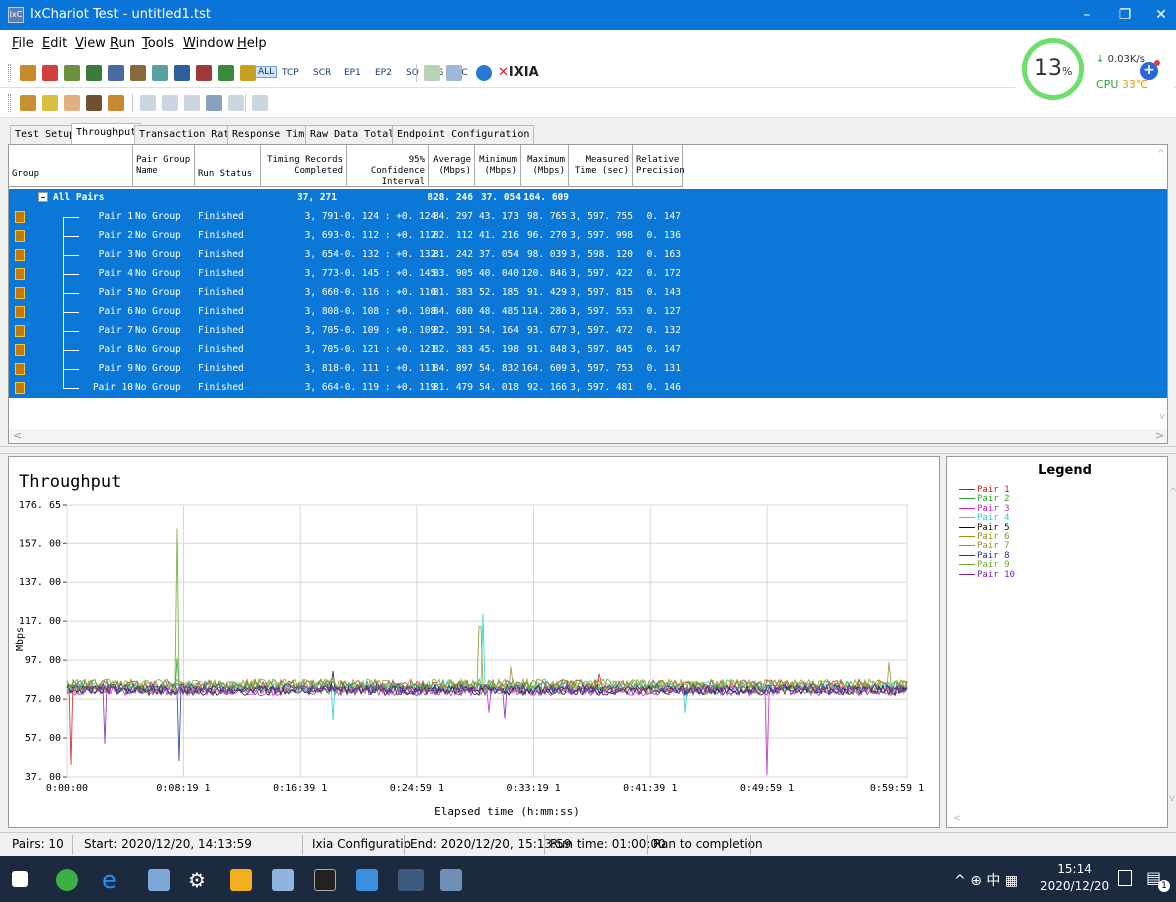 The image size is (1176, 902). I want to click on edge-browser-icon: e, so click(113, 880).